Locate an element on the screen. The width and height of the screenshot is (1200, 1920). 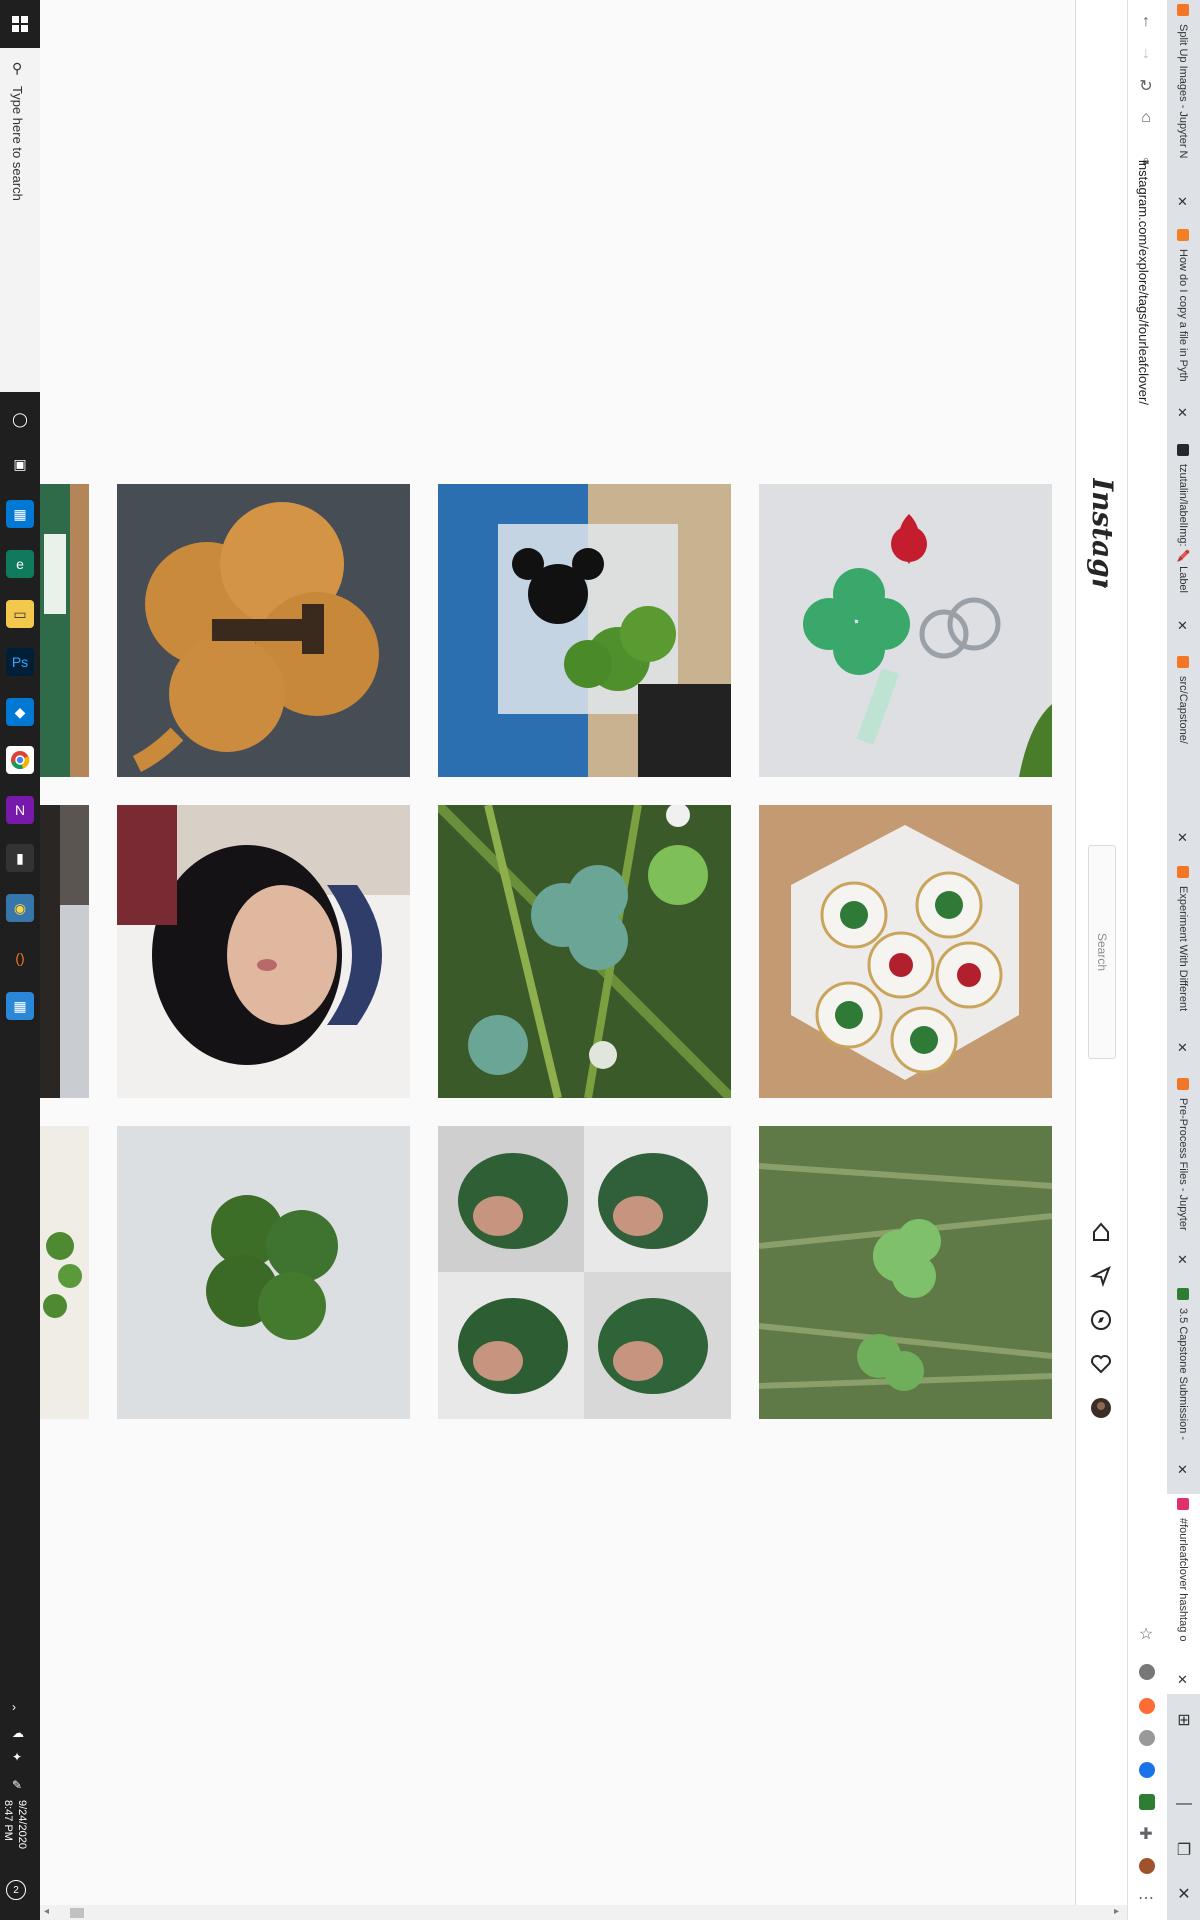
chrome-icon is located at coordinates (20, 760).